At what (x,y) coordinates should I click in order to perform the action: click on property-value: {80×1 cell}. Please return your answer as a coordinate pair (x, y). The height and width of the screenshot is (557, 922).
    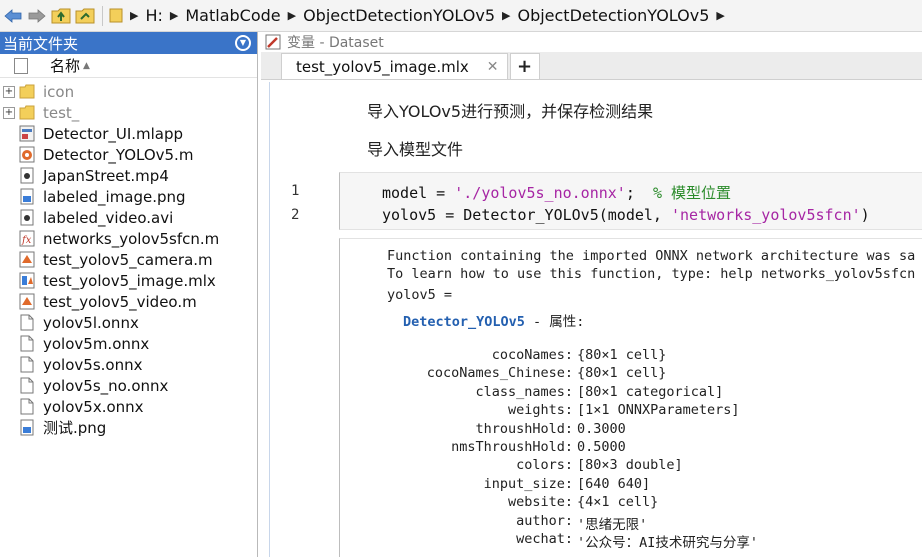
    Looking at the image, I should click on (622, 373).